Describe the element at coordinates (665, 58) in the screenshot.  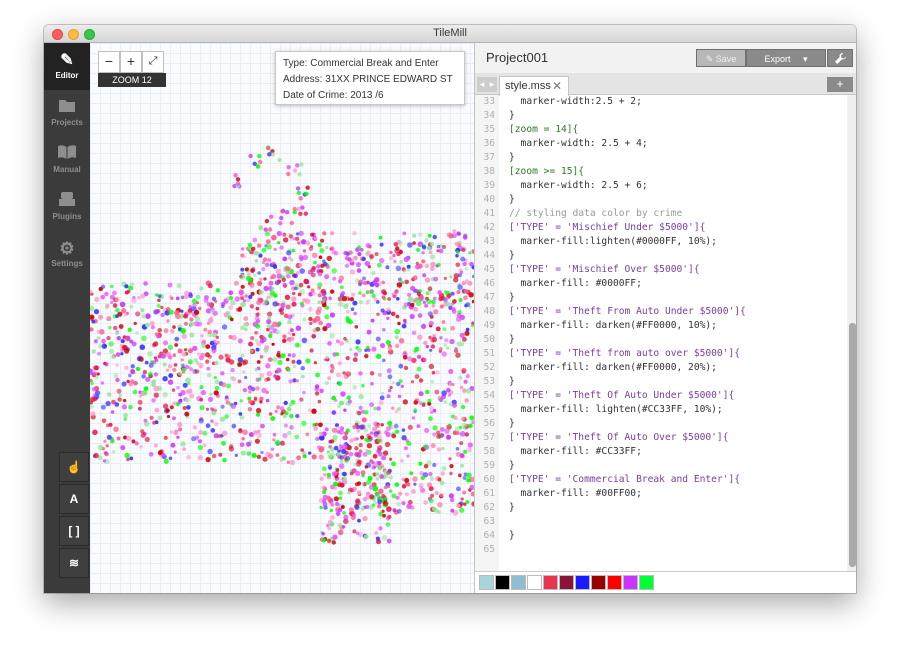
I see `editor-header: Project001 ✎ Save Export ▾` at that location.